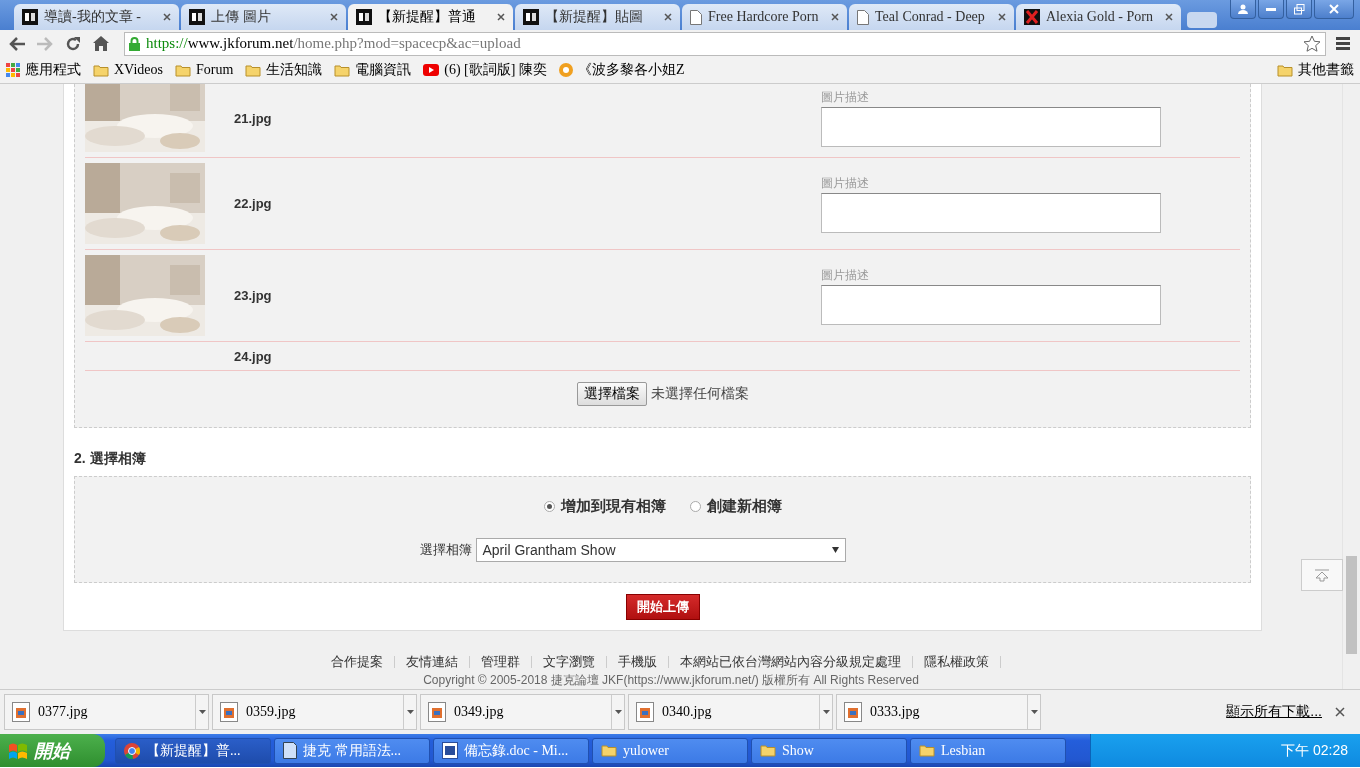 The width and height of the screenshot is (1360, 768). What do you see at coordinates (611, 394) in the screenshot?
I see `choose-file-button: 選擇檔案` at bounding box center [611, 394].